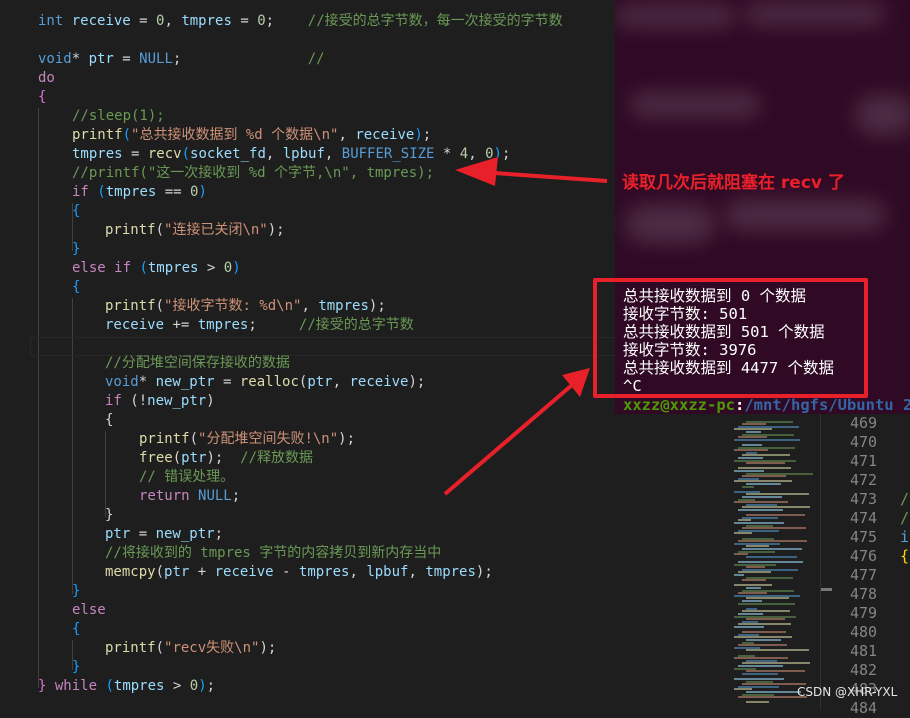  I want to click on annotation-arrows, so click(525, 326).